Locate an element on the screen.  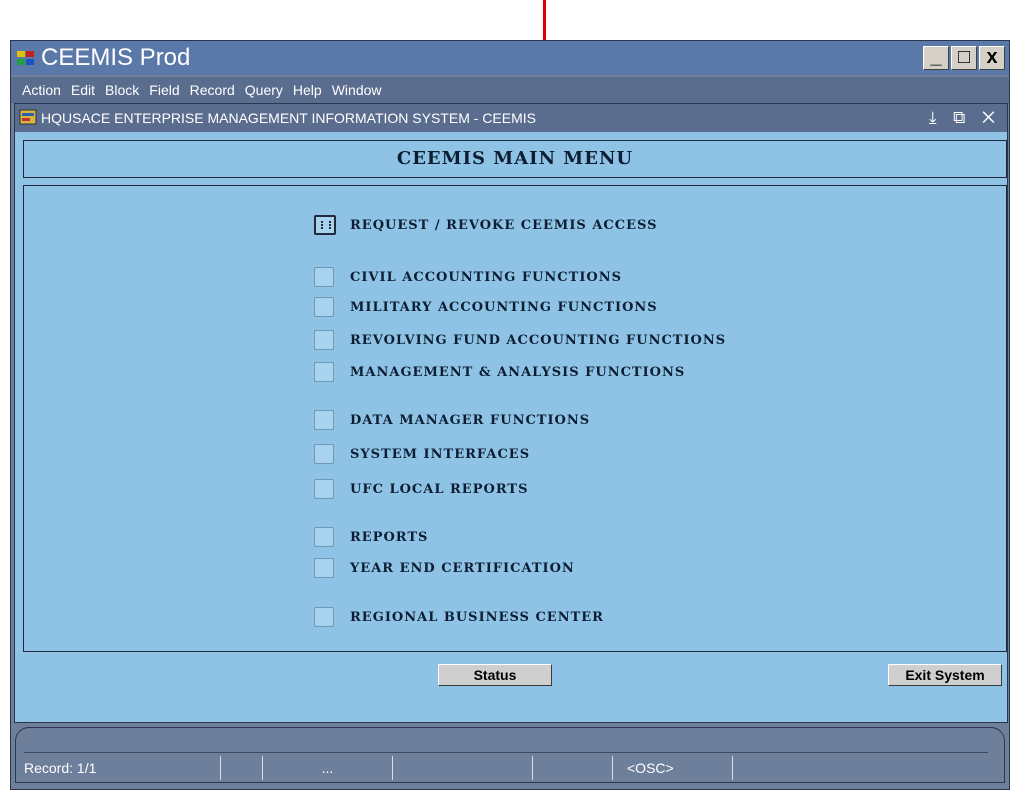
menu-action: Action is located at coordinates (41, 90).